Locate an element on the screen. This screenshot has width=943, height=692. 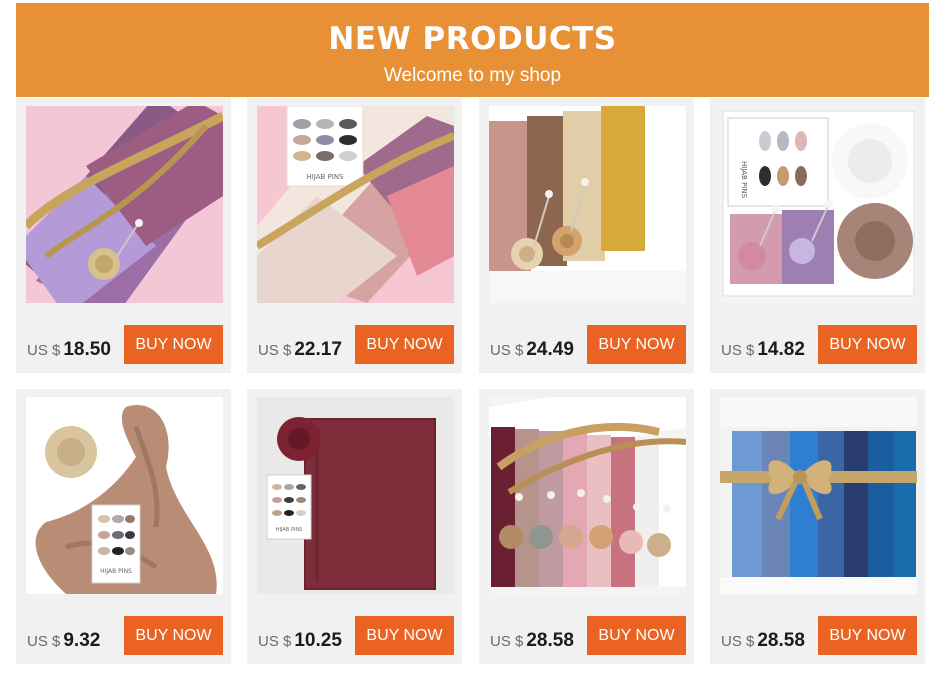
product-image-2: HIJAB PINS is located at coordinates (355, 204).